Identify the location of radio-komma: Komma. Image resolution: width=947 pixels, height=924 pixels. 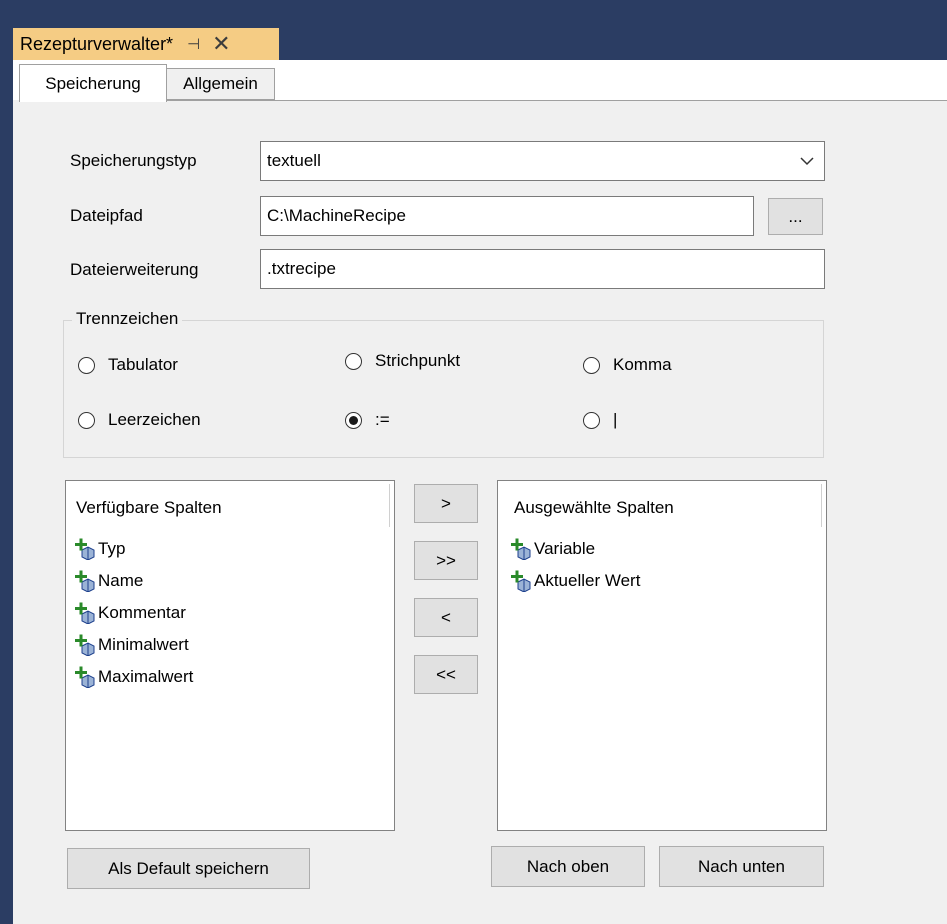
(627, 365).